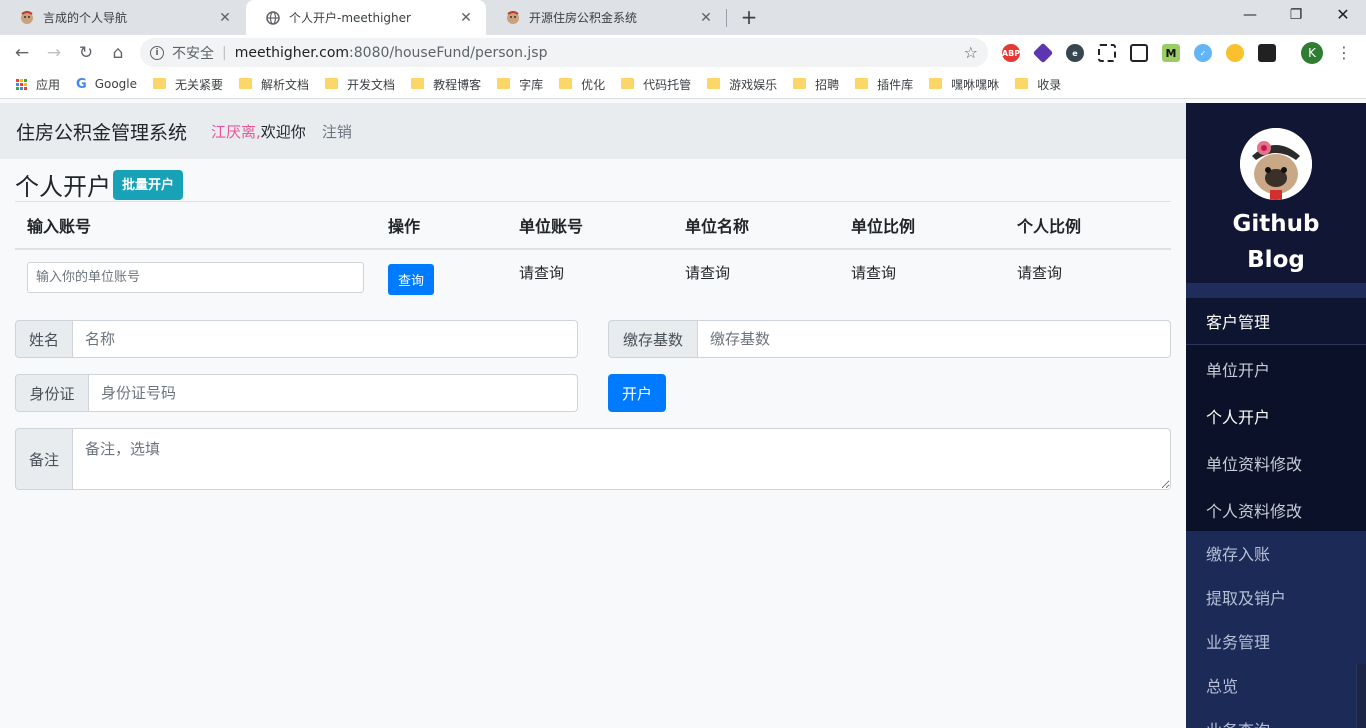 Image resolution: width=1366 pixels, height=728 pixels. What do you see at coordinates (1011, 53) in the screenshot?
I see `adblock-extension-icon: ABP` at bounding box center [1011, 53].